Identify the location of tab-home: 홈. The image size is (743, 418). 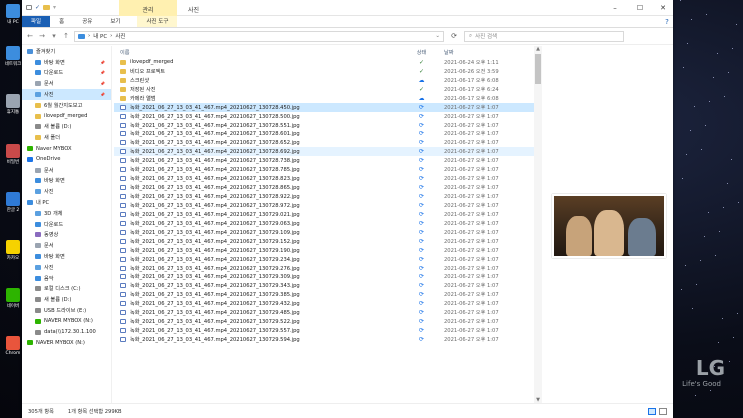
(61, 21).